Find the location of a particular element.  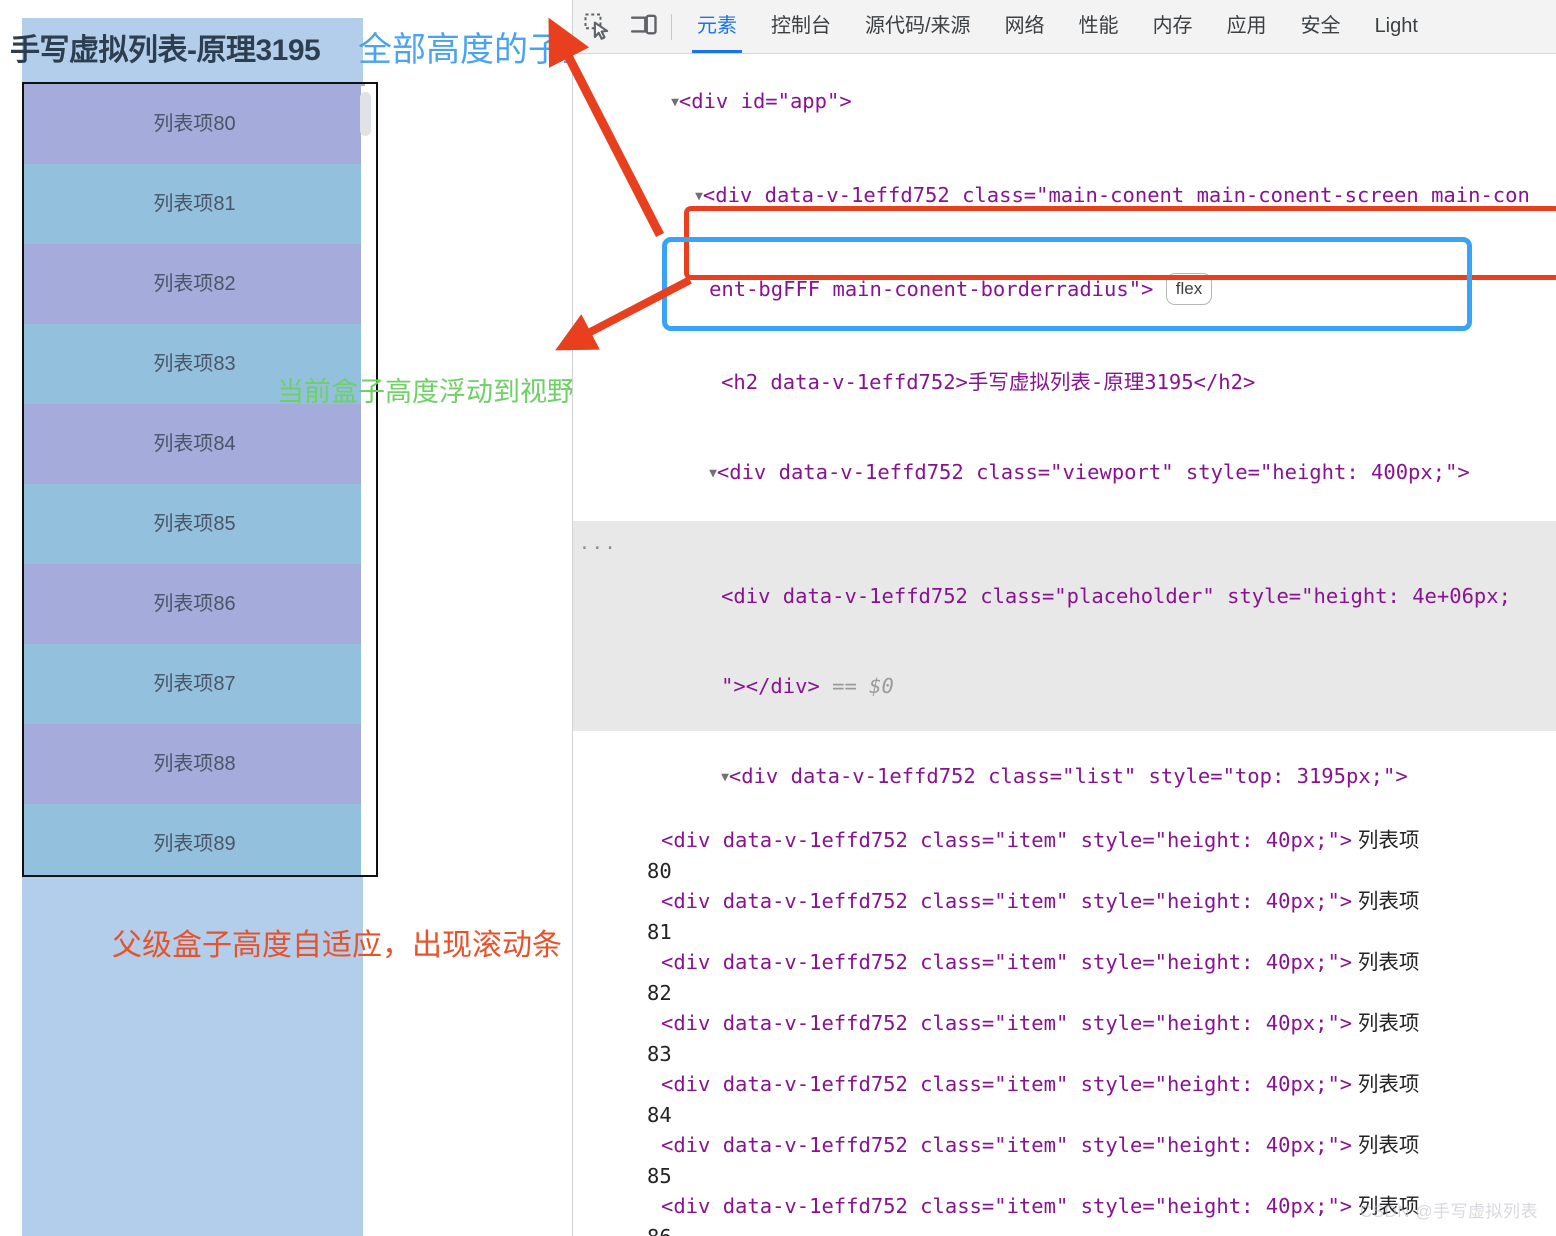

tab-sources: 源代码/来源 is located at coordinates (918, 26).